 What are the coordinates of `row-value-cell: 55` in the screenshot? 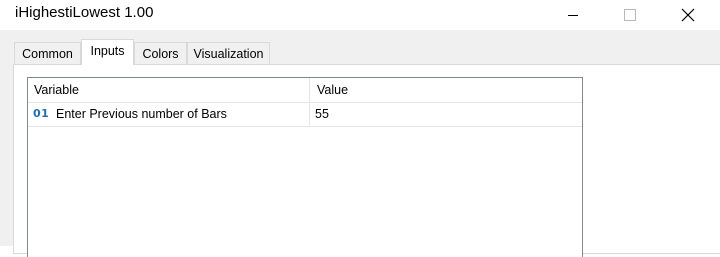 It's located at (446, 114).